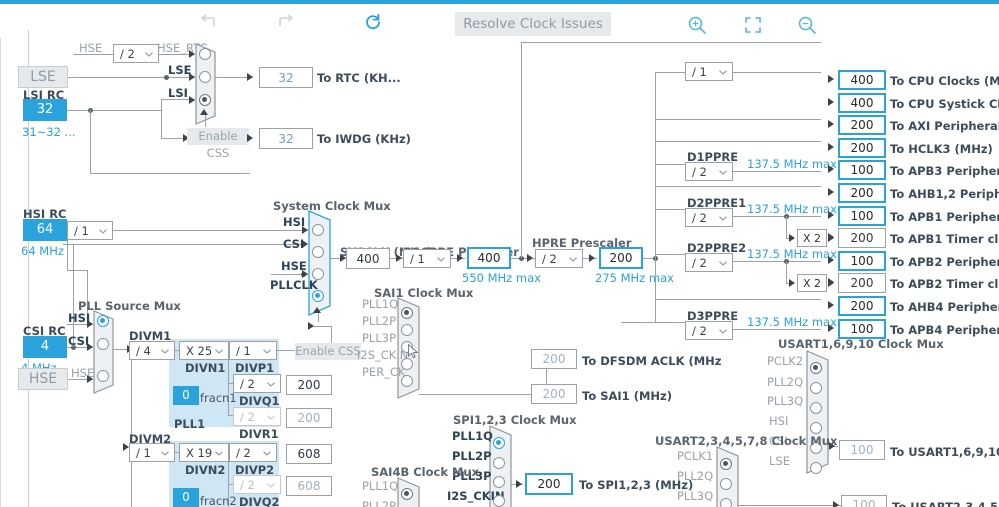  What do you see at coordinates (731, 476) in the screenshot?
I see `usart2-clock-mux` at bounding box center [731, 476].